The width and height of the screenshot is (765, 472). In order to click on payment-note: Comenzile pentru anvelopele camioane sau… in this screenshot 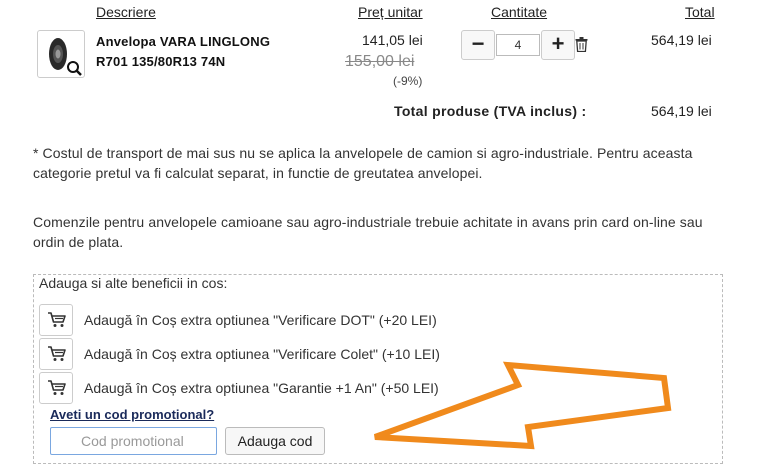, I will do `click(368, 232)`.